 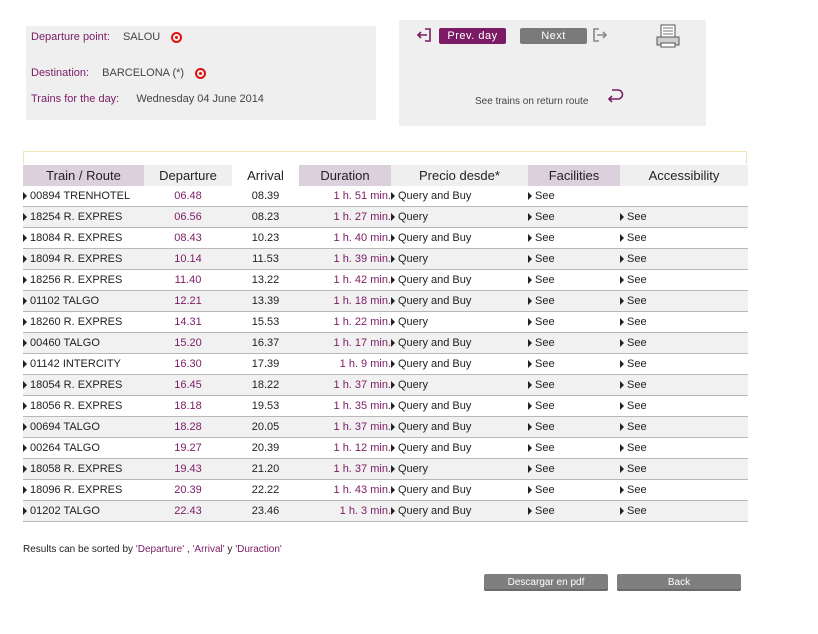 I want to click on header-departure: Departure, so click(x=188, y=175).